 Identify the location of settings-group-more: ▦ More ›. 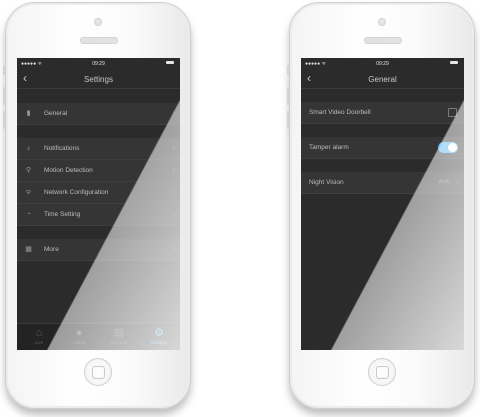
(98, 250).